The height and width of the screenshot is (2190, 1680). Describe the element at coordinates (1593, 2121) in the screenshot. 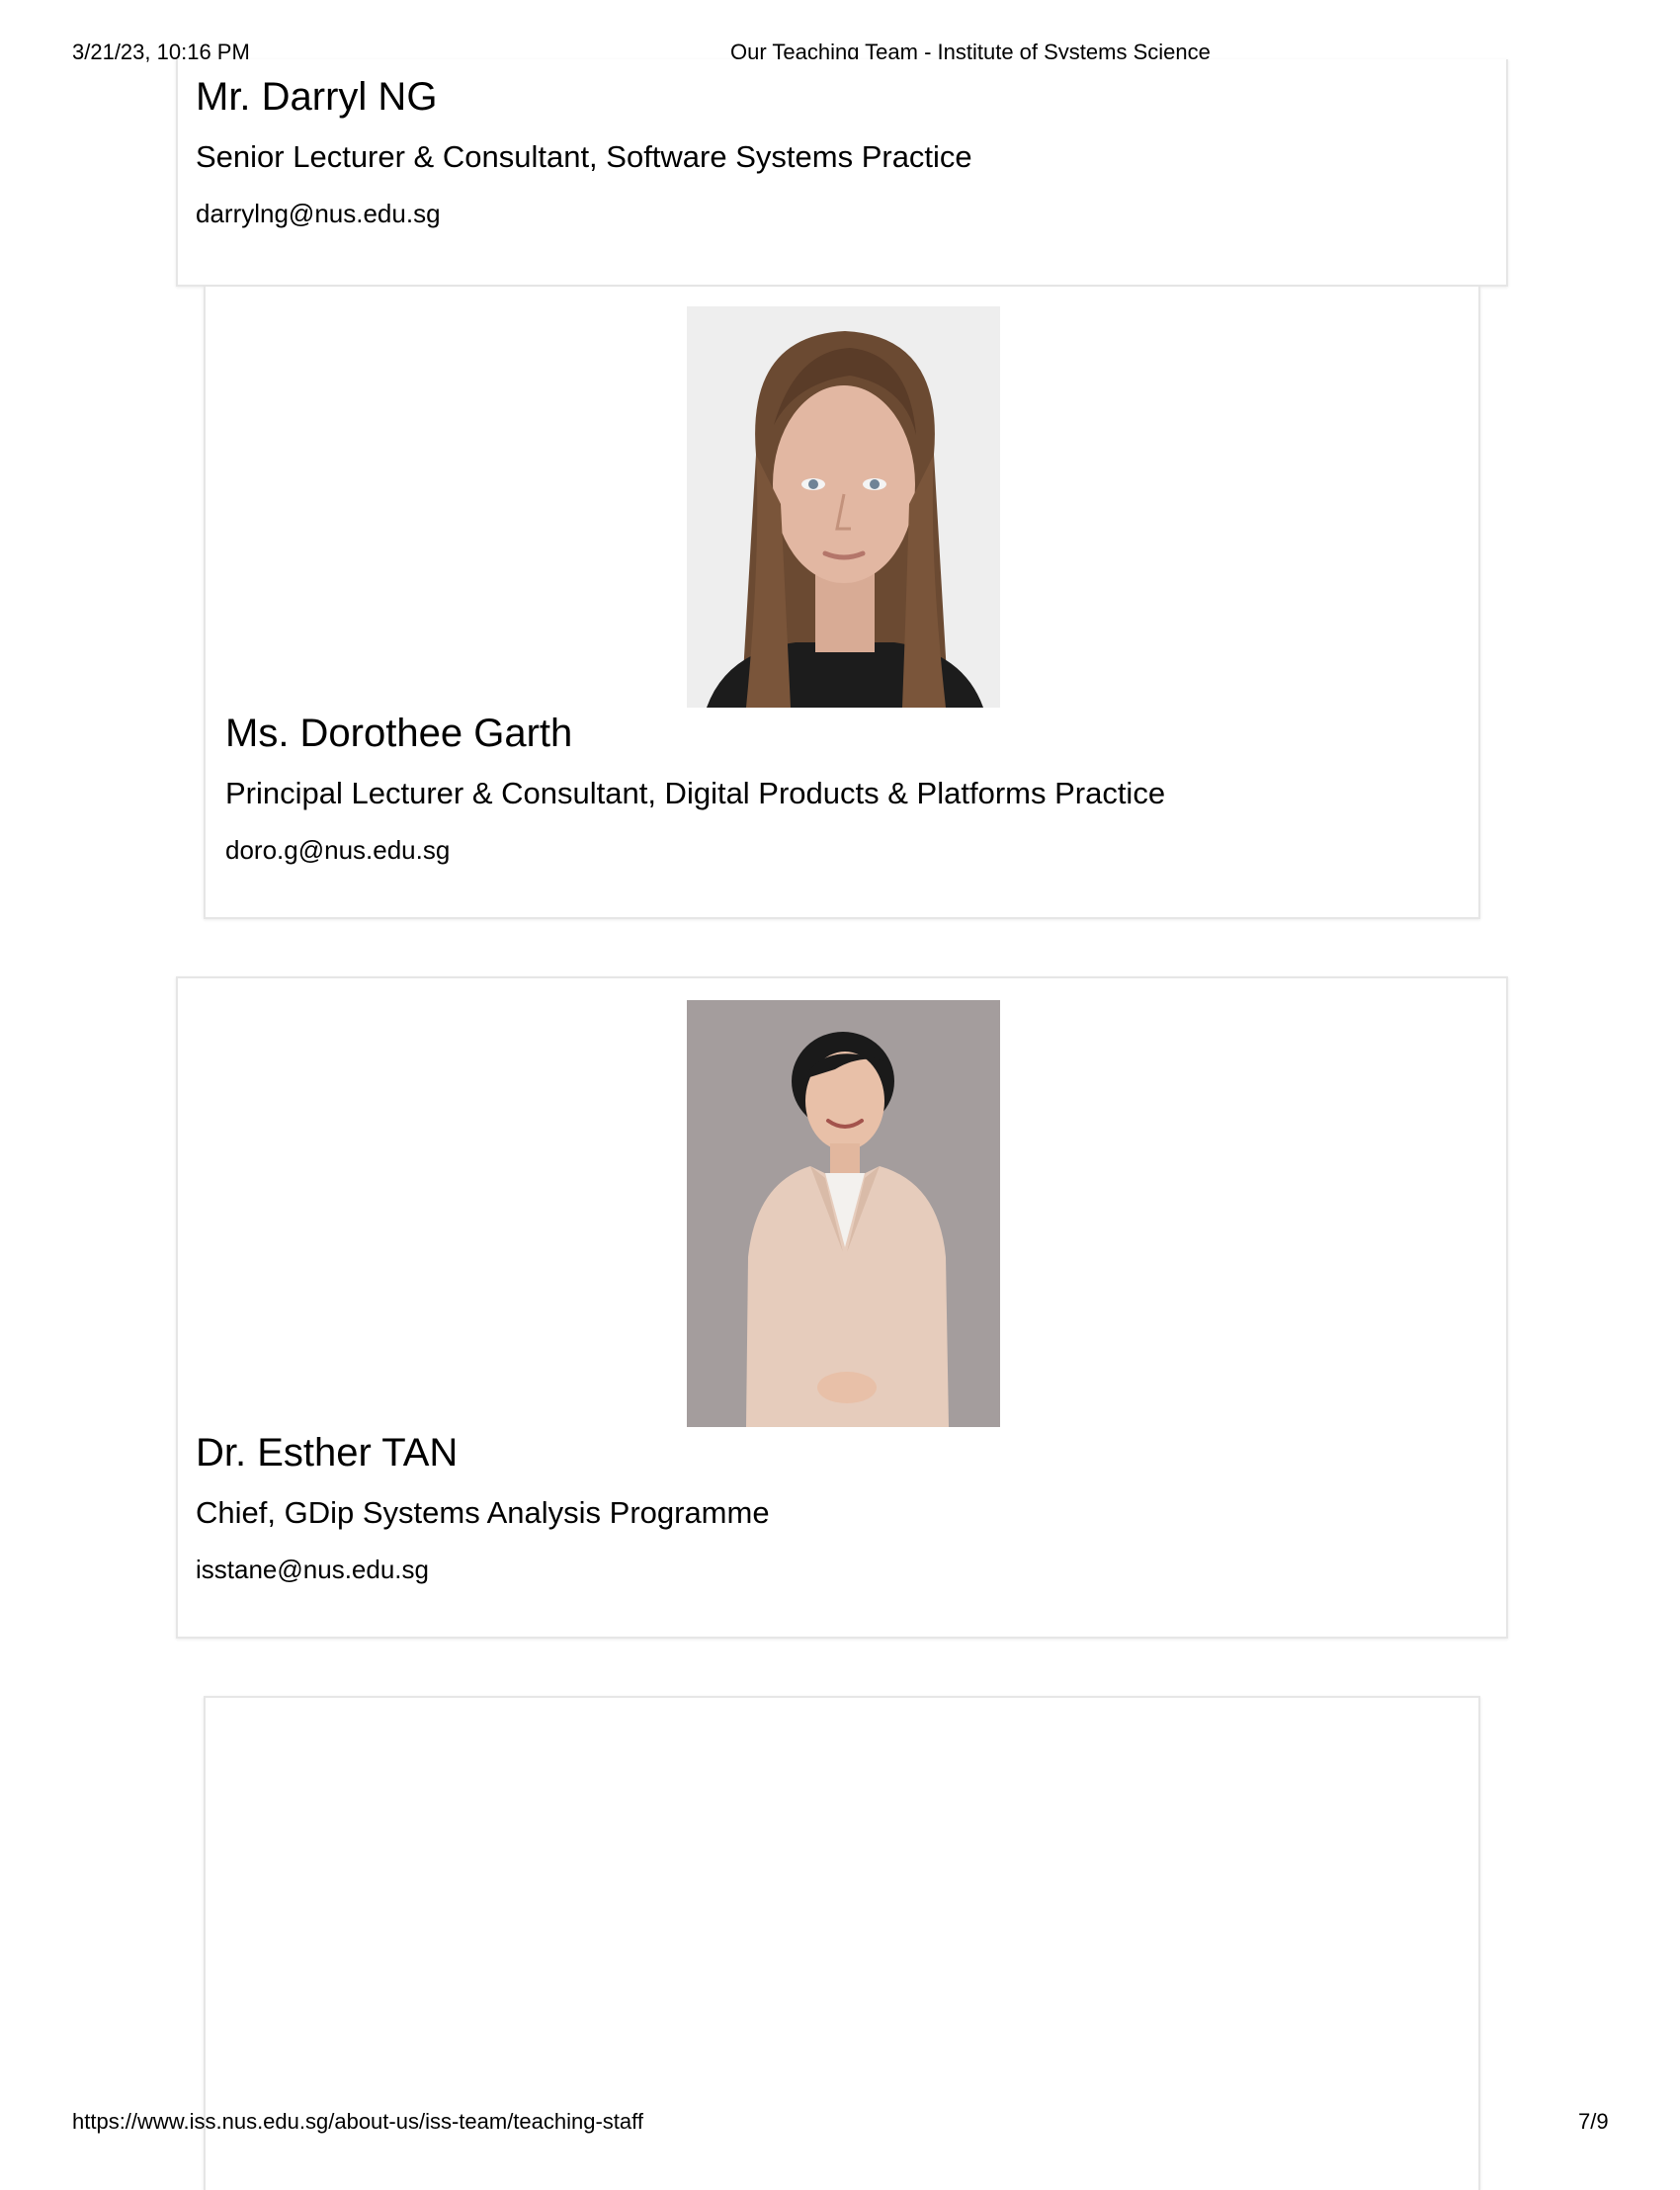

I see `print-page-number: 7/9` at that location.